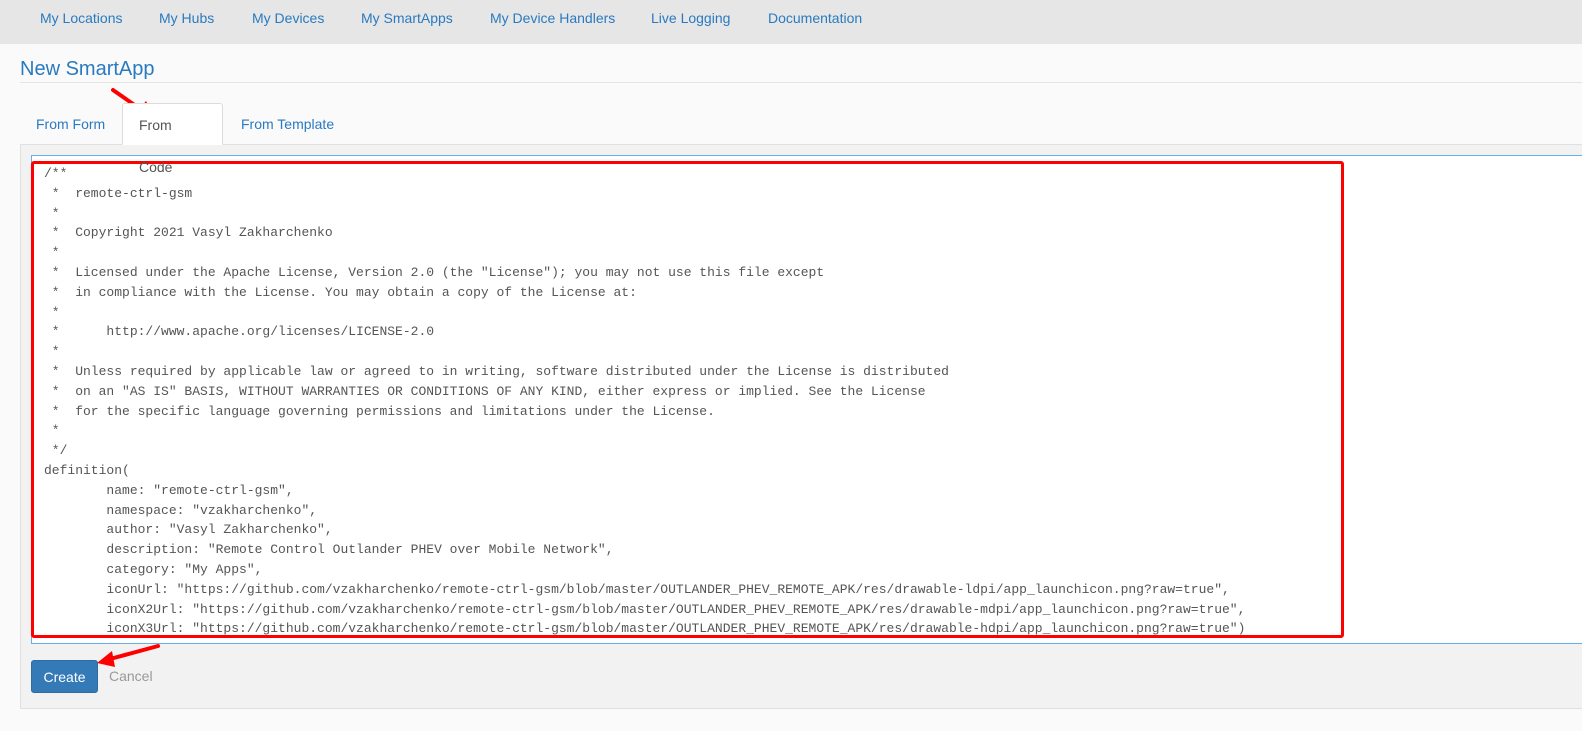 Image resolution: width=1582 pixels, height=731 pixels. Describe the element at coordinates (815, 18) in the screenshot. I see `nav-link-documentation: Documentation` at that location.